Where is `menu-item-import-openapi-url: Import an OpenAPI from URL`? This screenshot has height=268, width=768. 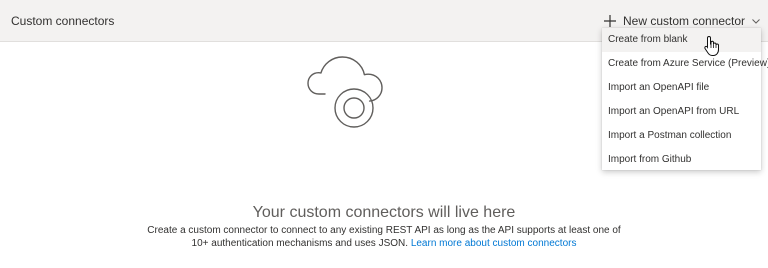
menu-item-import-openapi-url: Import an OpenAPI from URL is located at coordinates (681, 112).